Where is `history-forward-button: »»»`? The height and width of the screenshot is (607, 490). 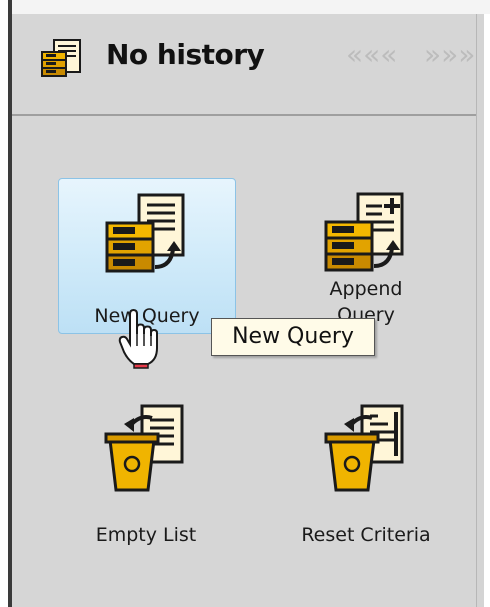 history-forward-button: »»» is located at coordinates (449, 55).